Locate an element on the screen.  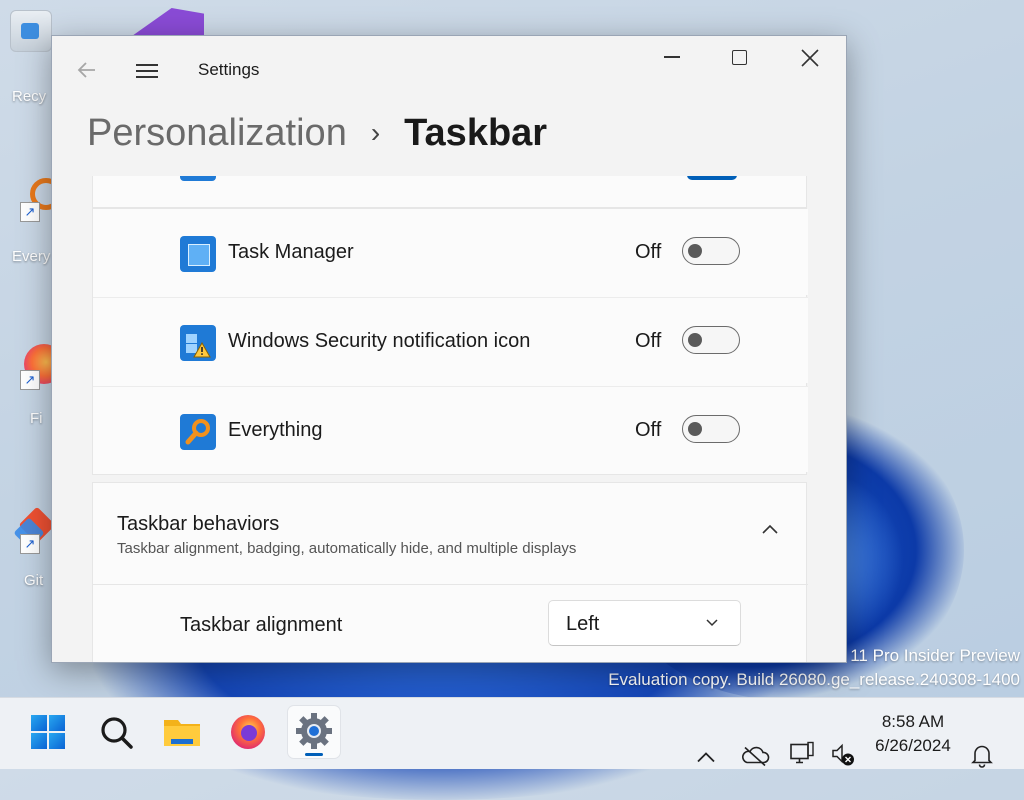
close-button is located at coordinates (809, 61).